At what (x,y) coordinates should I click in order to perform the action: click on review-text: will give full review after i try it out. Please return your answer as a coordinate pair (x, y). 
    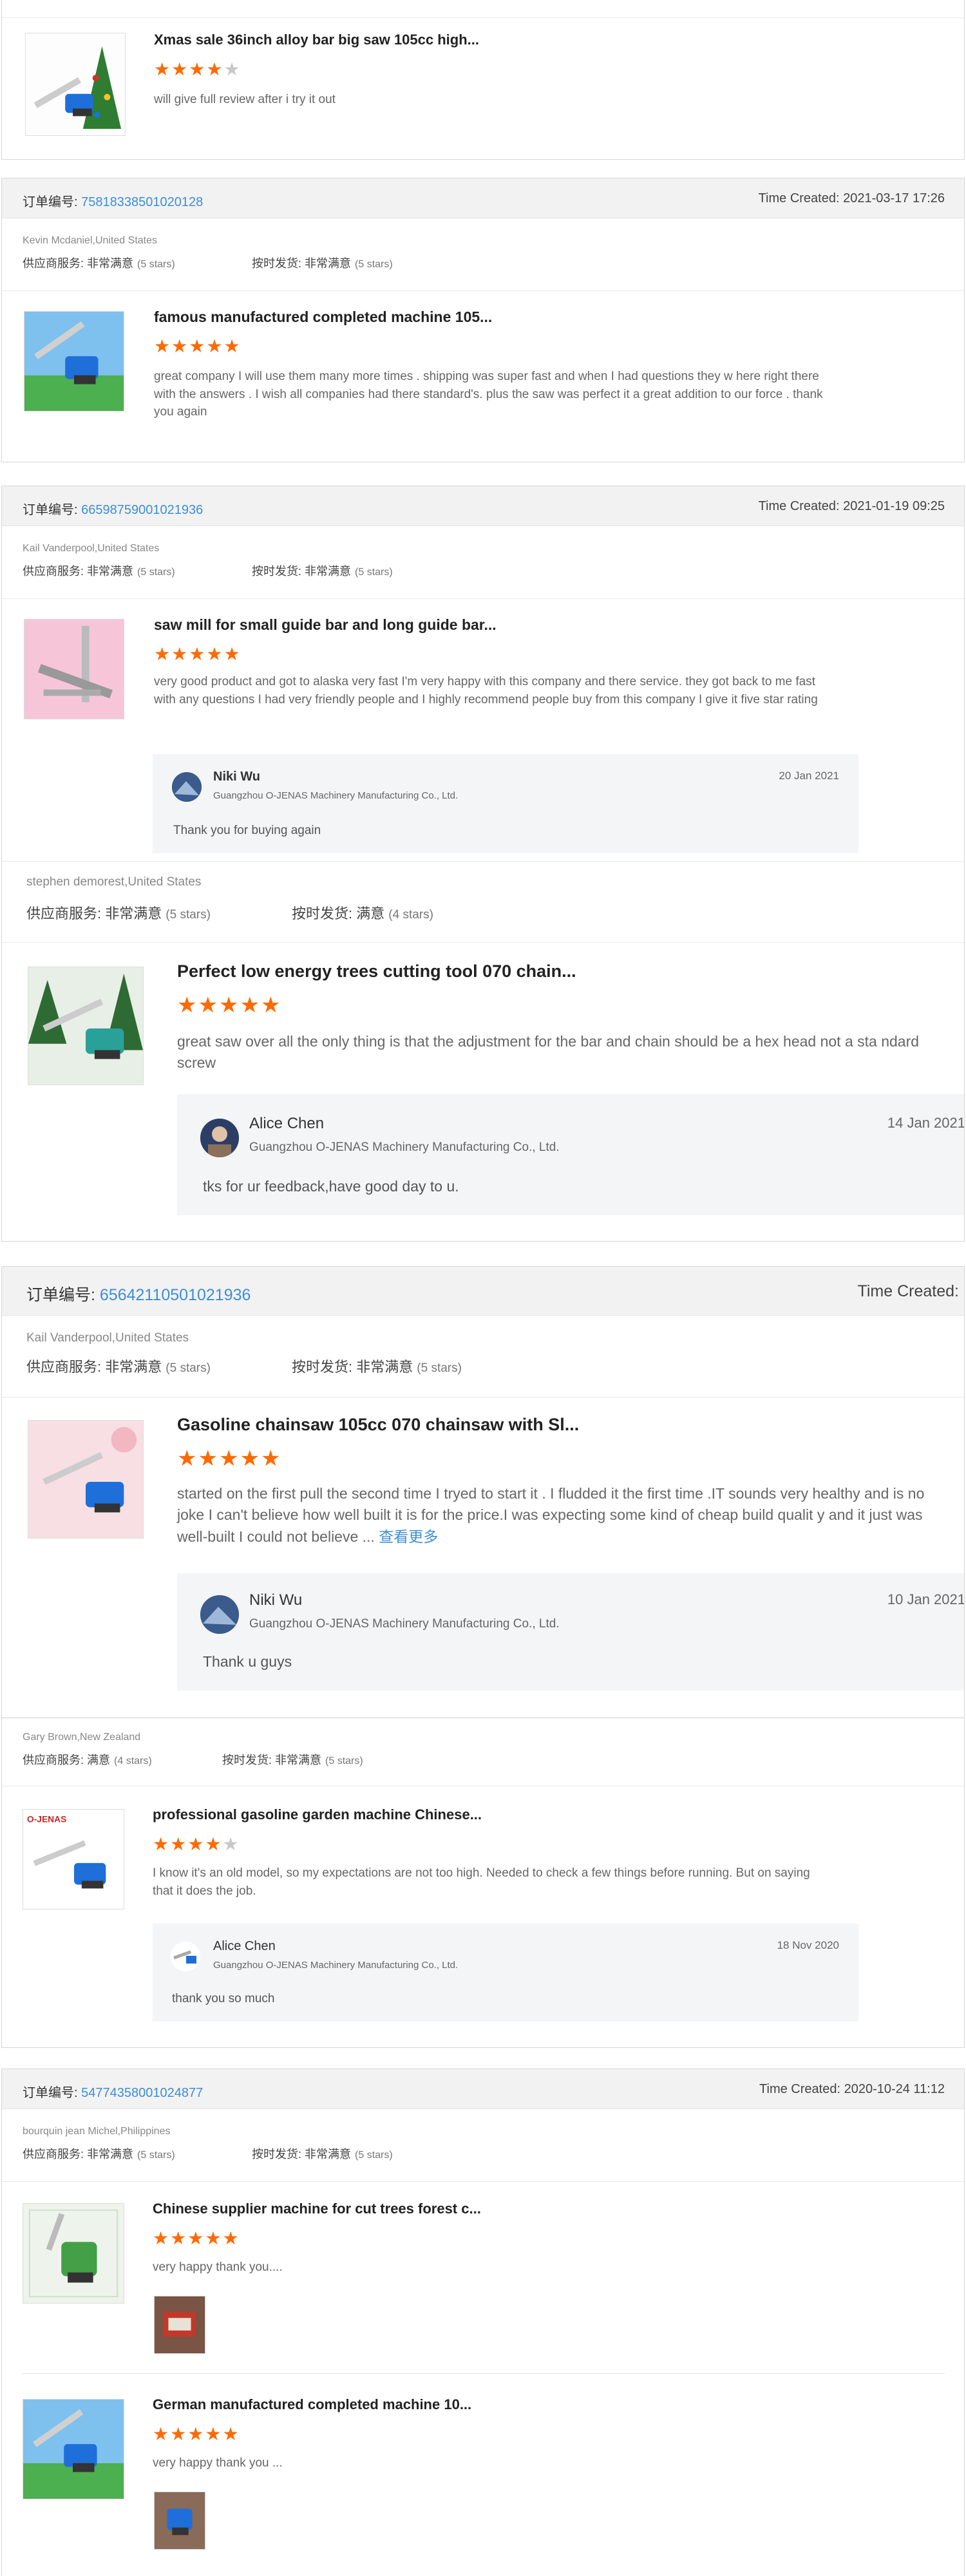
    Looking at the image, I should click on (245, 100).